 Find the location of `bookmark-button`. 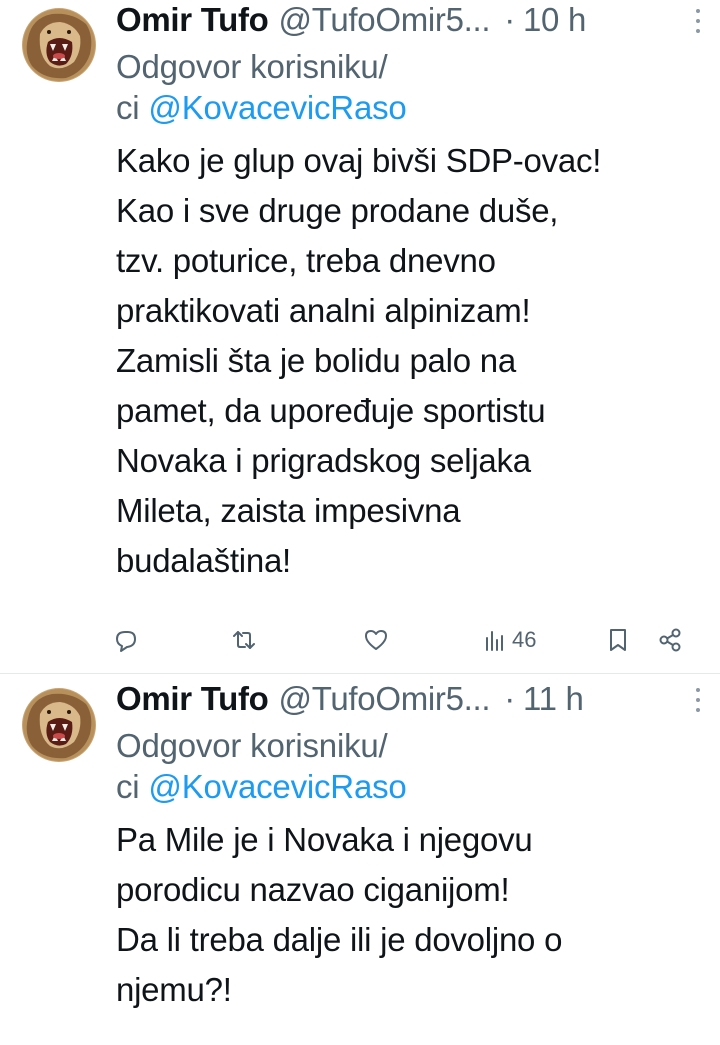

bookmark-button is located at coordinates (618, 640).